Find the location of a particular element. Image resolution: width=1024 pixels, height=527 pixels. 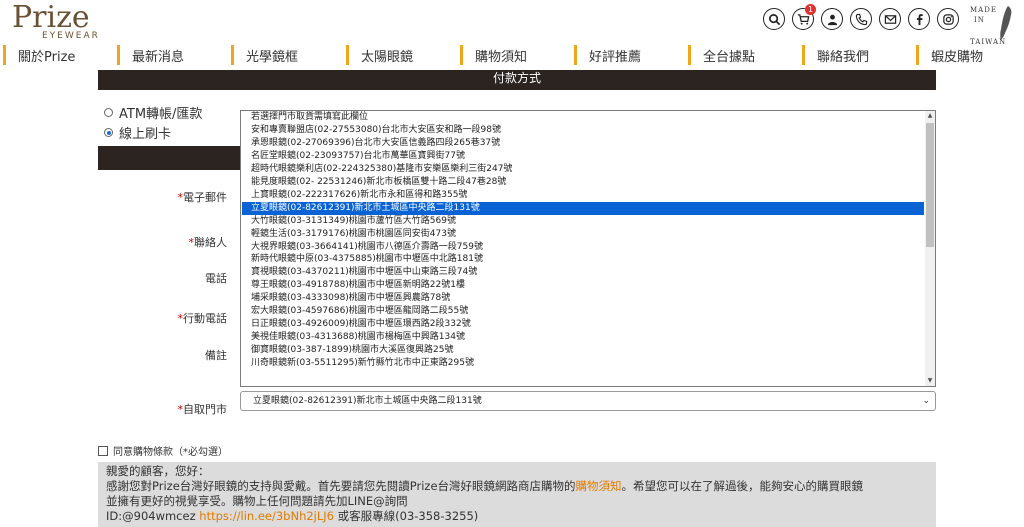

store-option: 輕鏡生活(03-3179176)桃園市桃園區同安街473號 is located at coordinates (353, 234).